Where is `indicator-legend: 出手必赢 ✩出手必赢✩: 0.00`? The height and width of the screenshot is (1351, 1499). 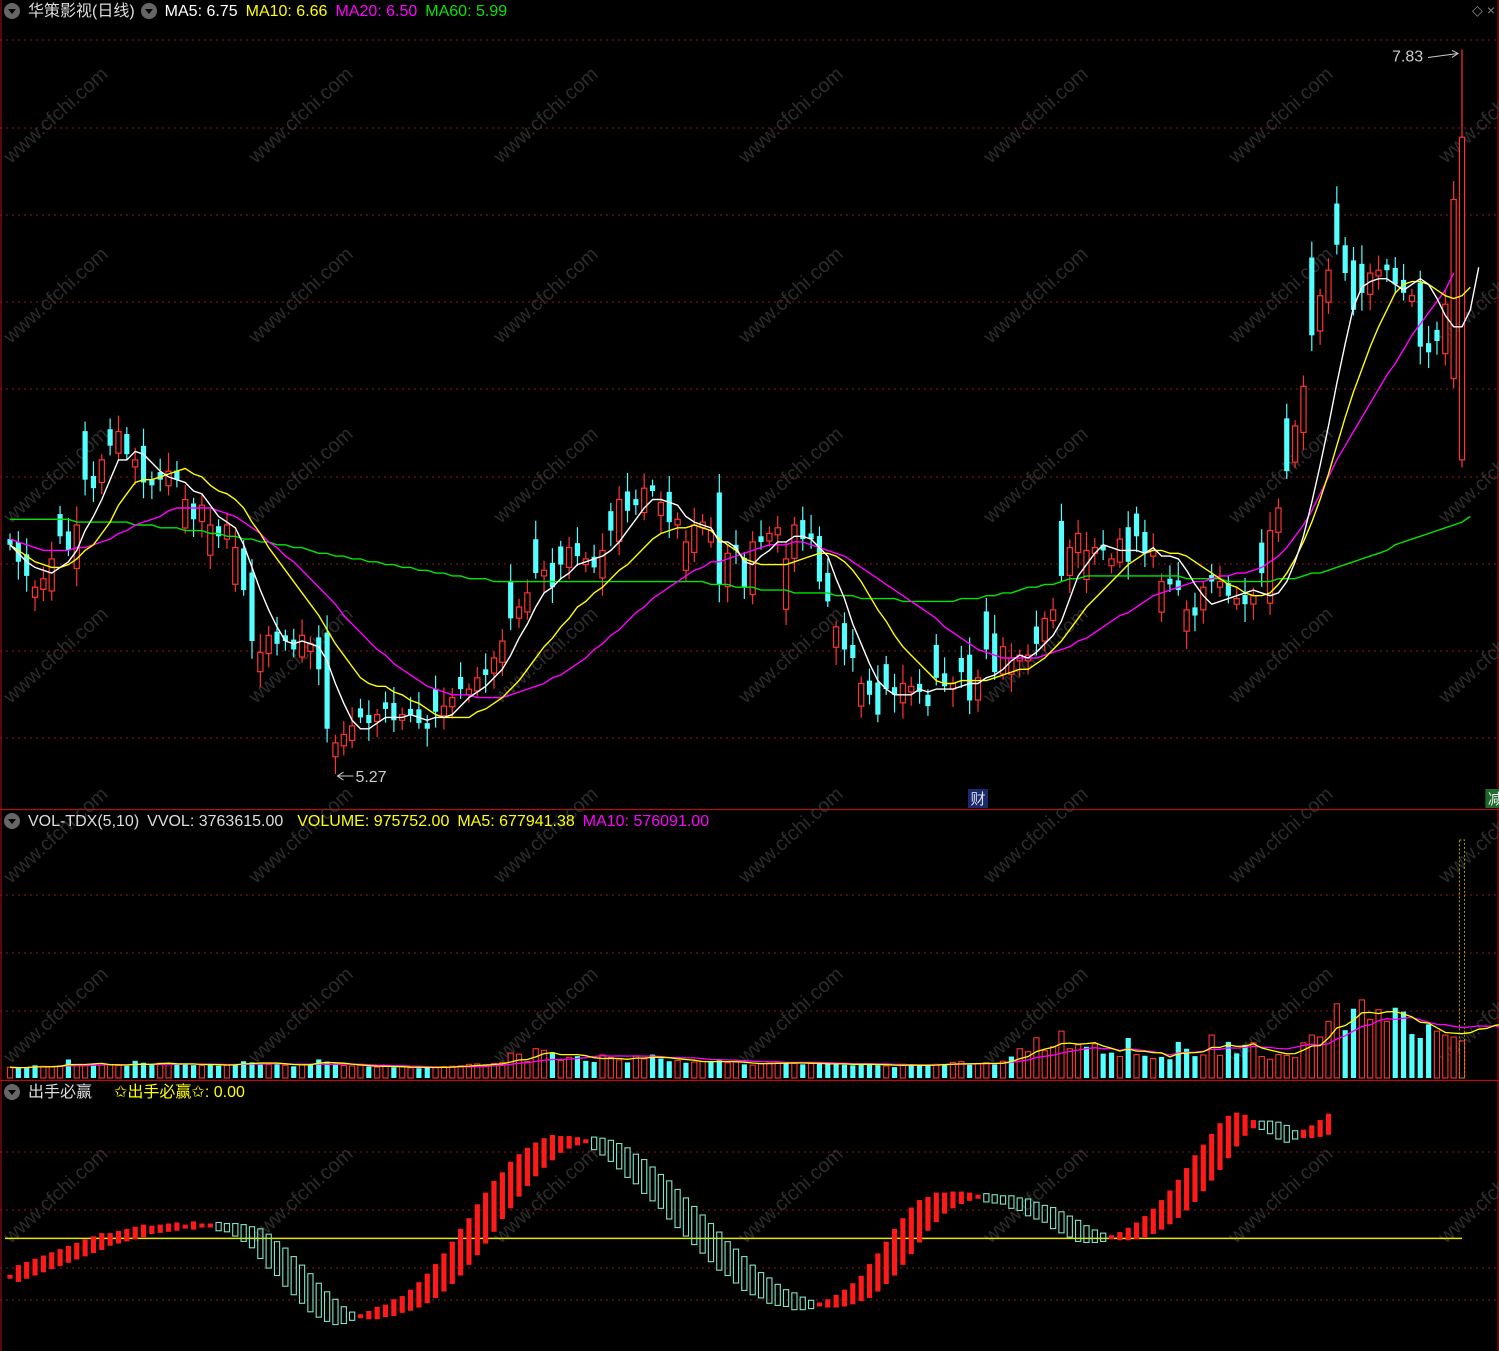 indicator-legend: 出手必赢 ✩出手必赢✩: 0.00 is located at coordinates (126, 1093).